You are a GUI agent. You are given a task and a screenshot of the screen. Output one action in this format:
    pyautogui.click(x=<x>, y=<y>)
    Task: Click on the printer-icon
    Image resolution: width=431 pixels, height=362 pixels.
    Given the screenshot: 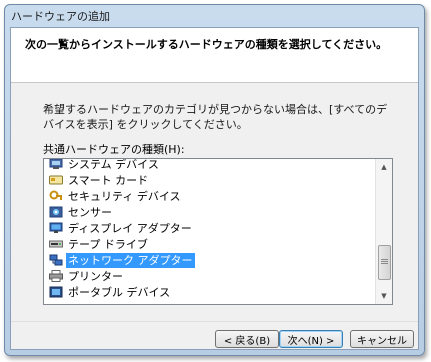 What is the action you would take?
    pyautogui.click(x=56, y=276)
    